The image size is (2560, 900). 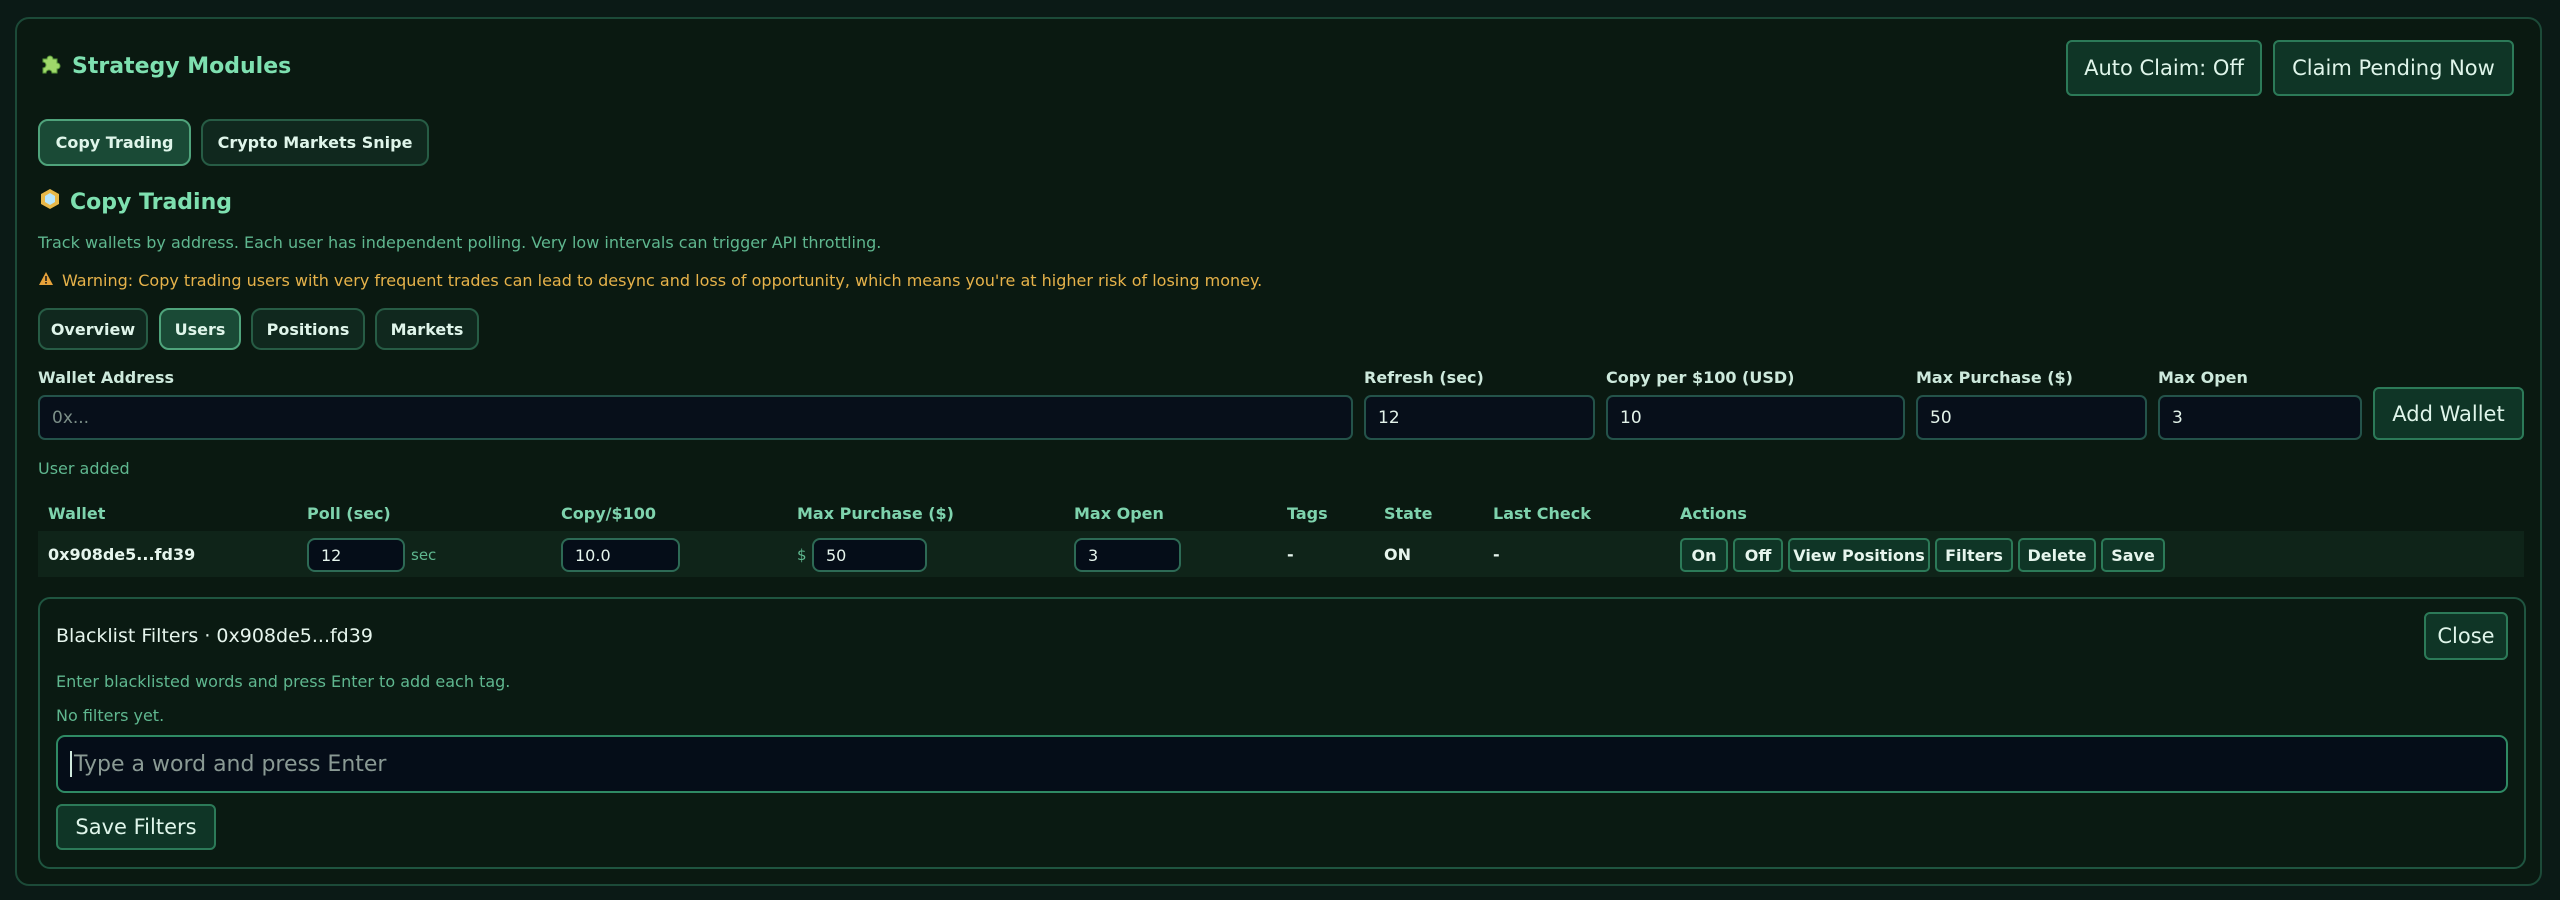 I want to click on add-wallet-button: Add Wallet, so click(x=2448, y=413).